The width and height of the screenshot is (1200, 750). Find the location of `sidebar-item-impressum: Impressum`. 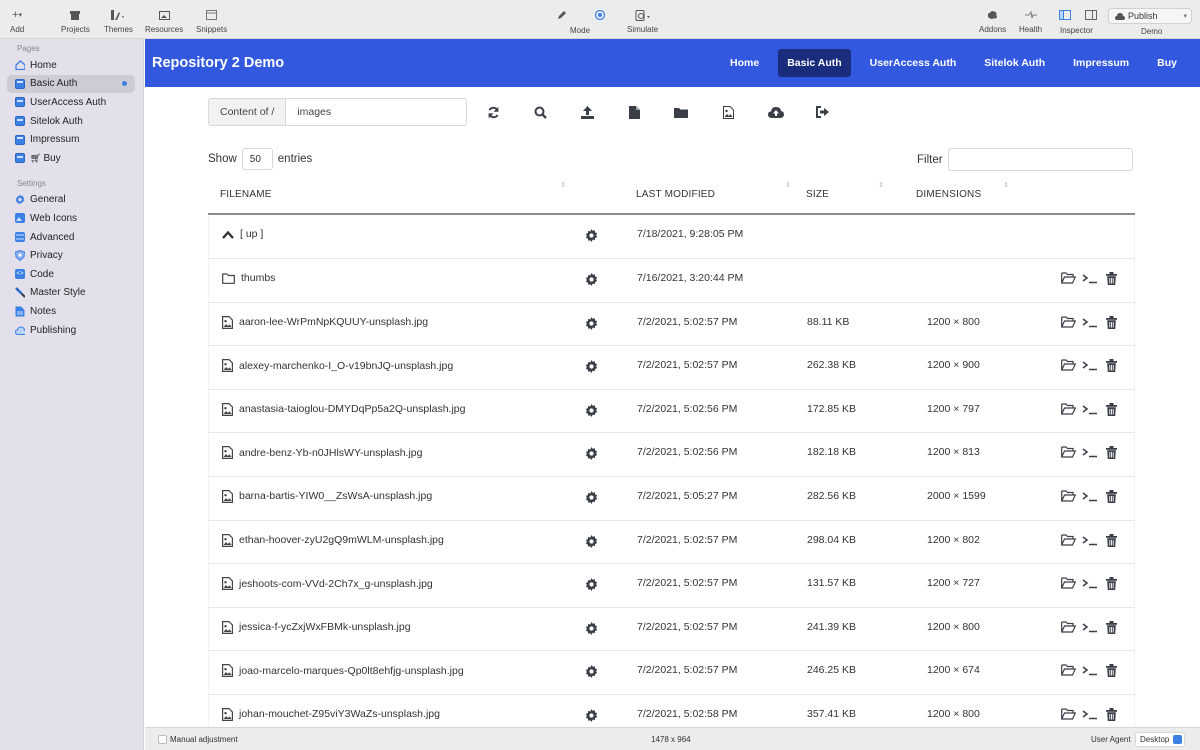

sidebar-item-impressum: Impressum is located at coordinates (71, 139).